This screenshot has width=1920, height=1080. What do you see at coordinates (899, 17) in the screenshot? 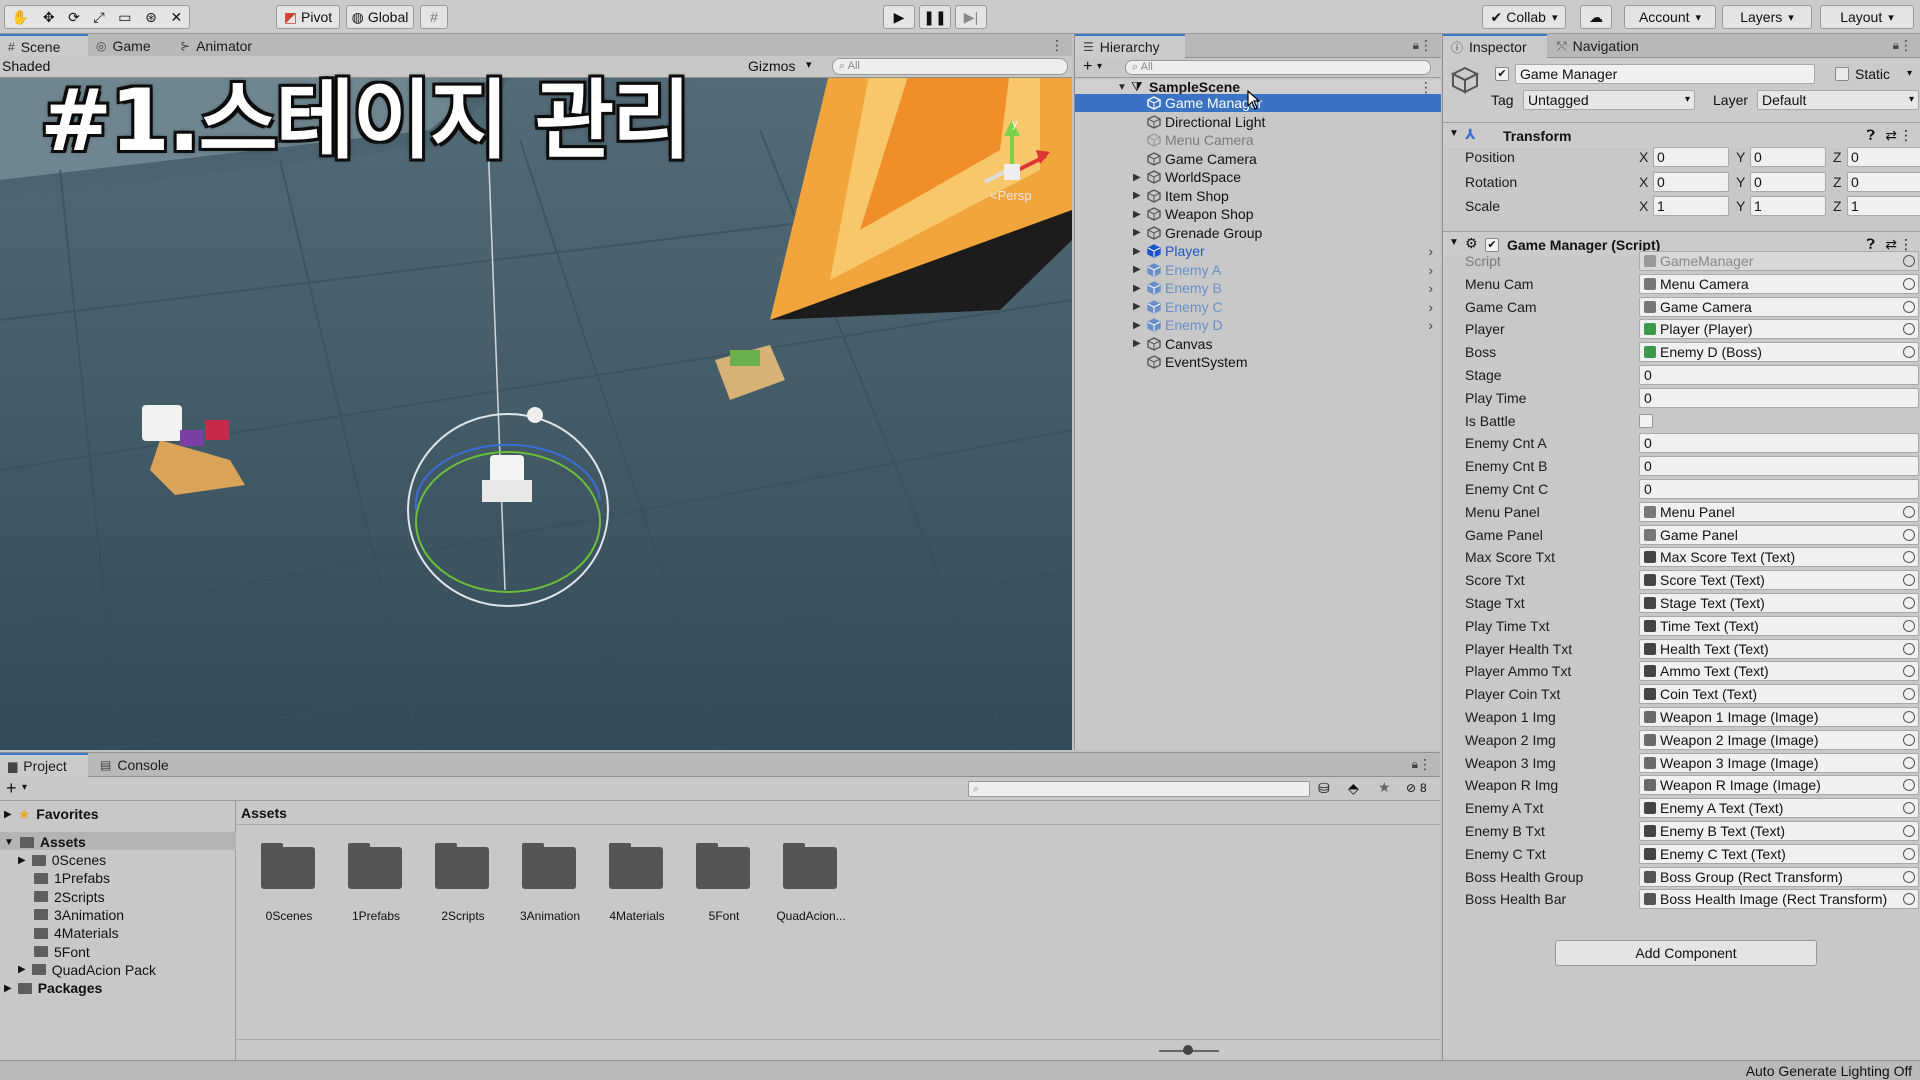
I see `play-button: ▶` at bounding box center [899, 17].